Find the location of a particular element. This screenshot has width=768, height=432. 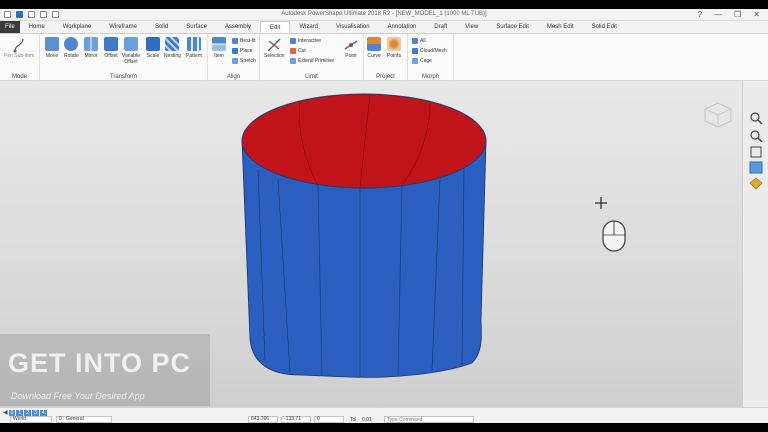

tolerance-value: 0.01 is located at coordinates (367, 420).